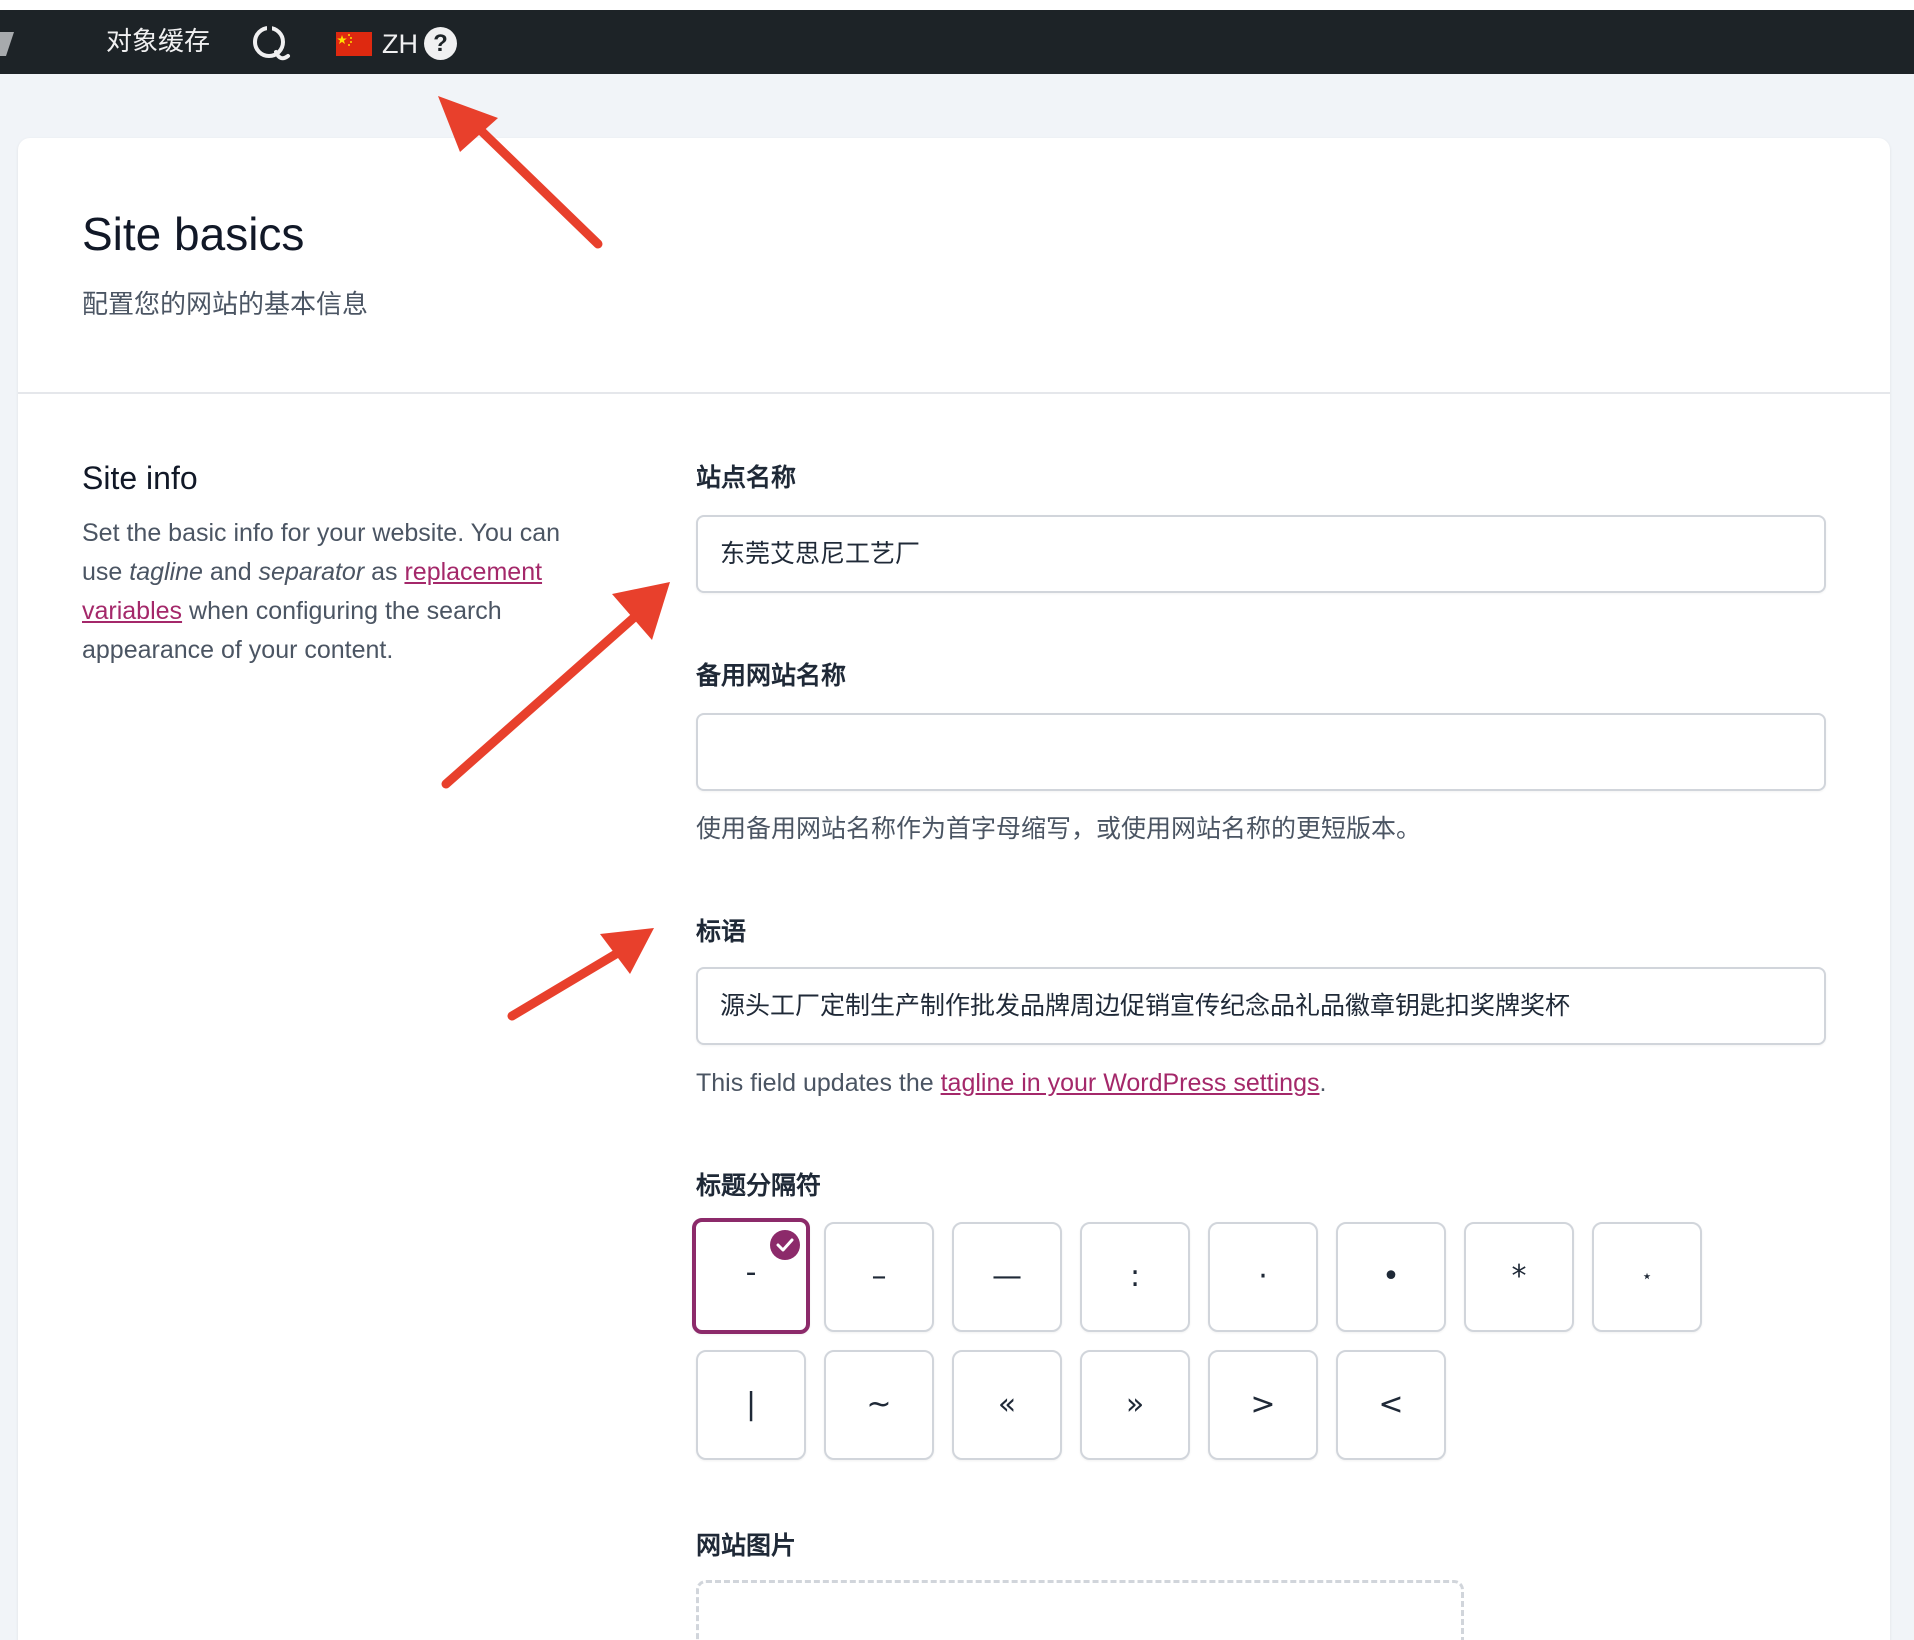 This screenshot has width=1914, height=1640. Describe the element at coordinates (746, 477) in the screenshot. I see `site-name-label: 站点名称` at that location.